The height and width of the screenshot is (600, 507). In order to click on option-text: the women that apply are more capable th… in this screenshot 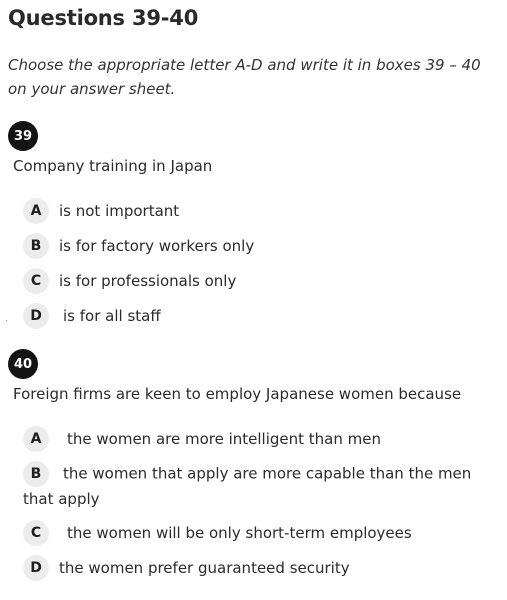, I will do `click(247, 486)`.